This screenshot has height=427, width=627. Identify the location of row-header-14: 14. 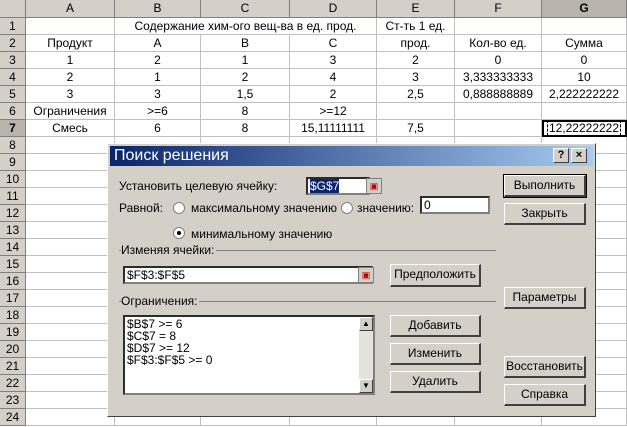
(13, 247).